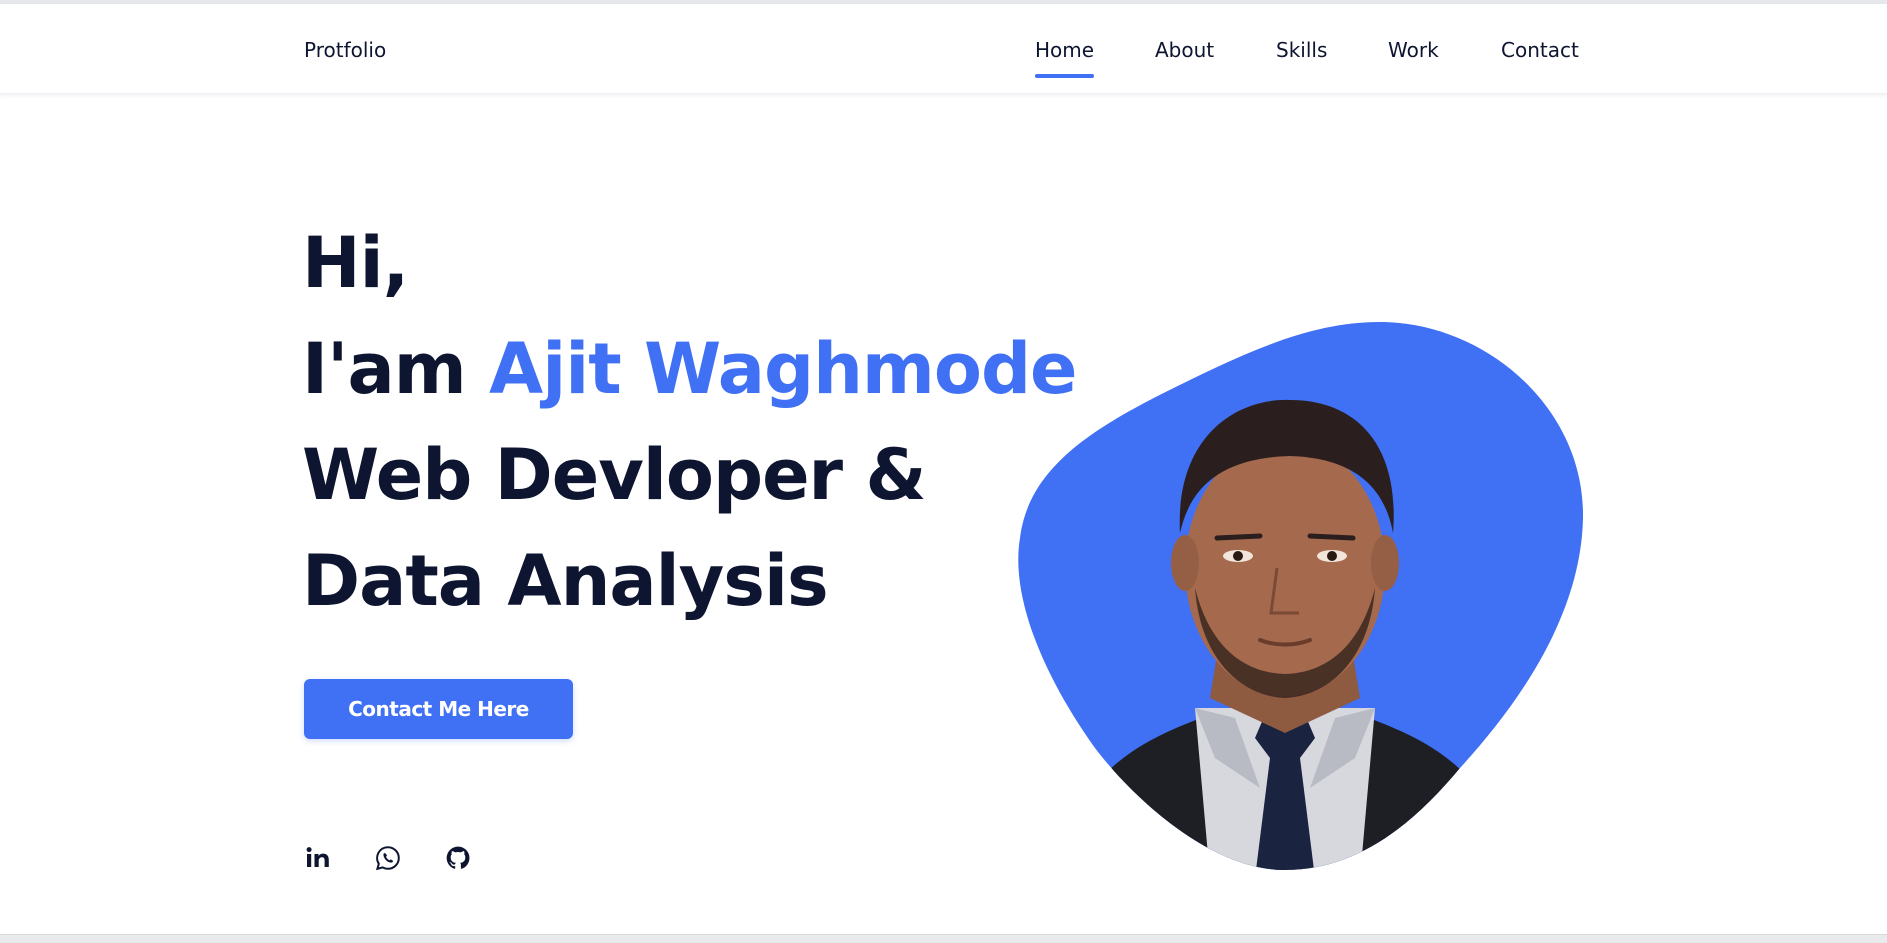 The image size is (1887, 943). I want to click on nav-contact: Contact, so click(1540, 50).